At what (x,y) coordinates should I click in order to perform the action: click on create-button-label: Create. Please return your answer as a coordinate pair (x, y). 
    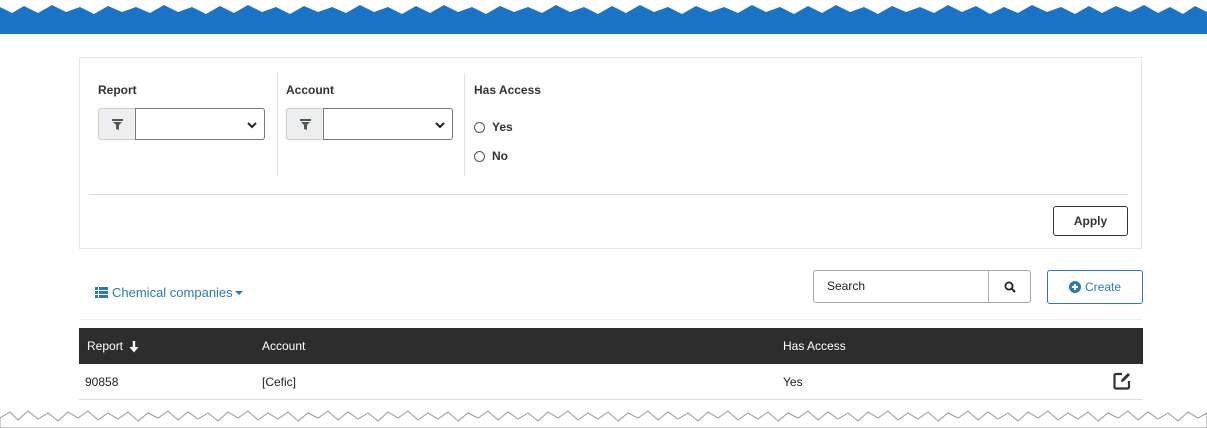
    Looking at the image, I should click on (1103, 287).